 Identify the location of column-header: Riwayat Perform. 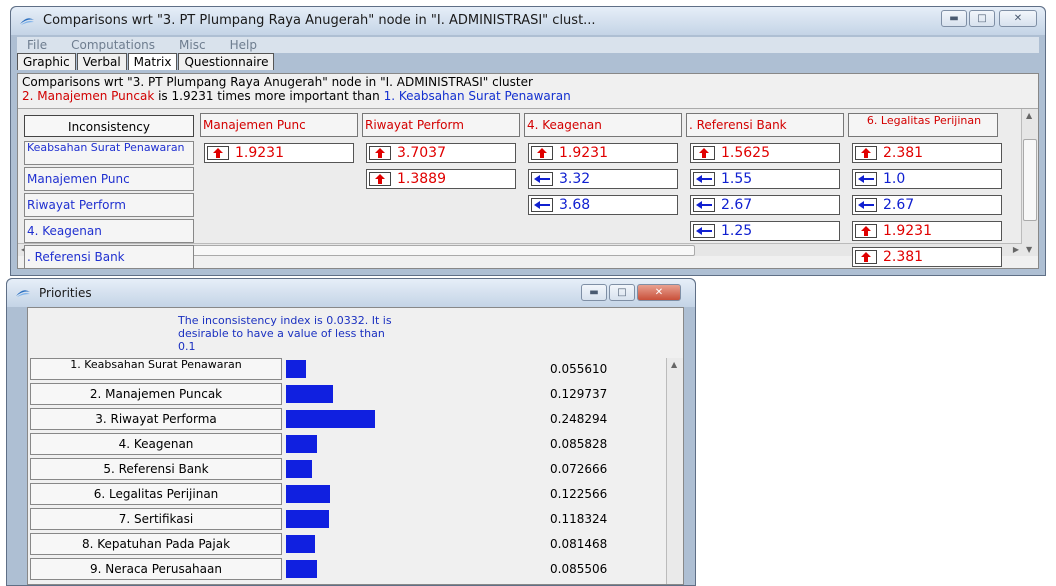
(441, 125).